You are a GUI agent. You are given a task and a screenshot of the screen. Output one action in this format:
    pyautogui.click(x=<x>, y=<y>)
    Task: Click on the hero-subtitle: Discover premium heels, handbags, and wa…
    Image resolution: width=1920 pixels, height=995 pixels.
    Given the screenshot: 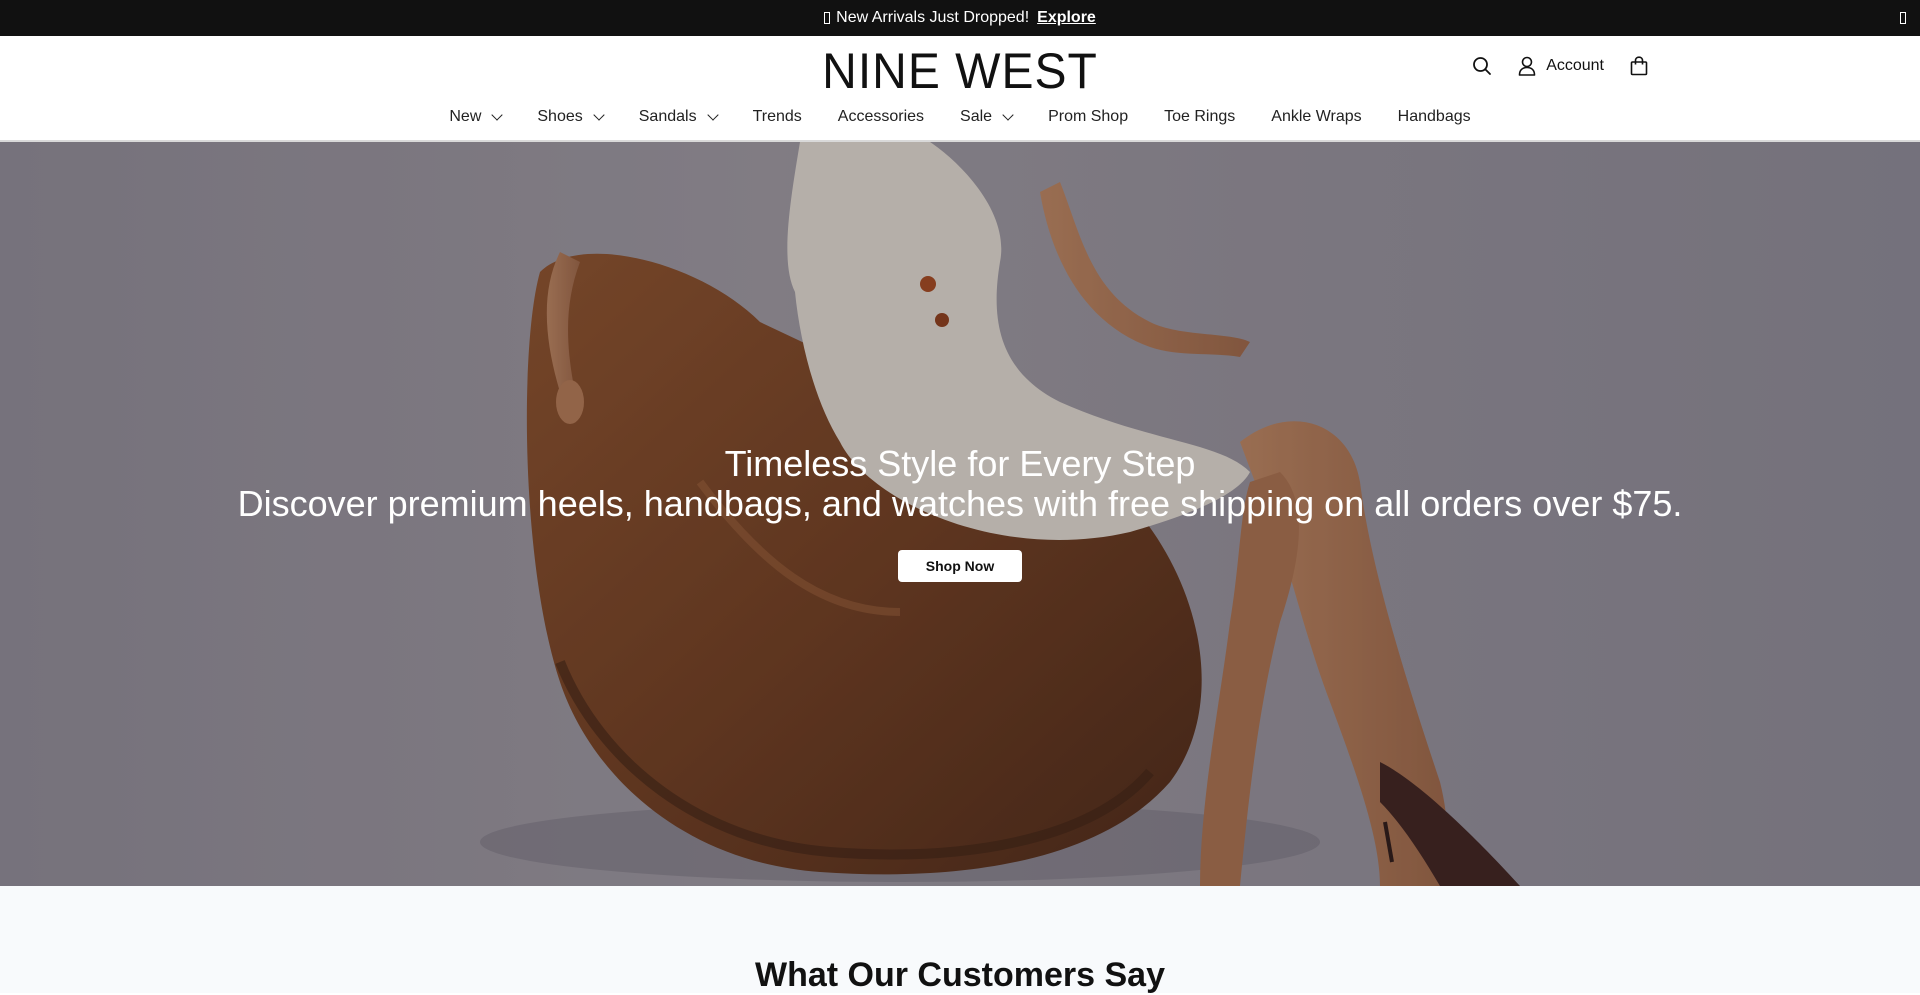 What is the action you would take?
    pyautogui.click(x=960, y=503)
    